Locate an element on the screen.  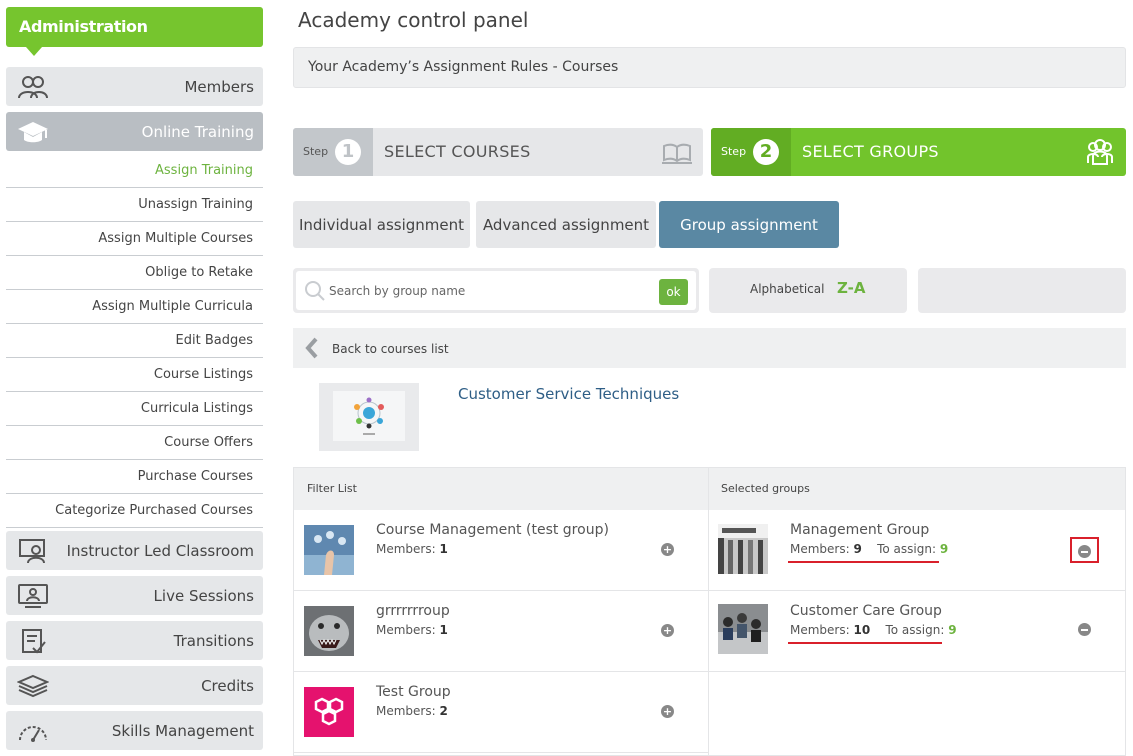
members-icon is located at coordinates (33, 87).